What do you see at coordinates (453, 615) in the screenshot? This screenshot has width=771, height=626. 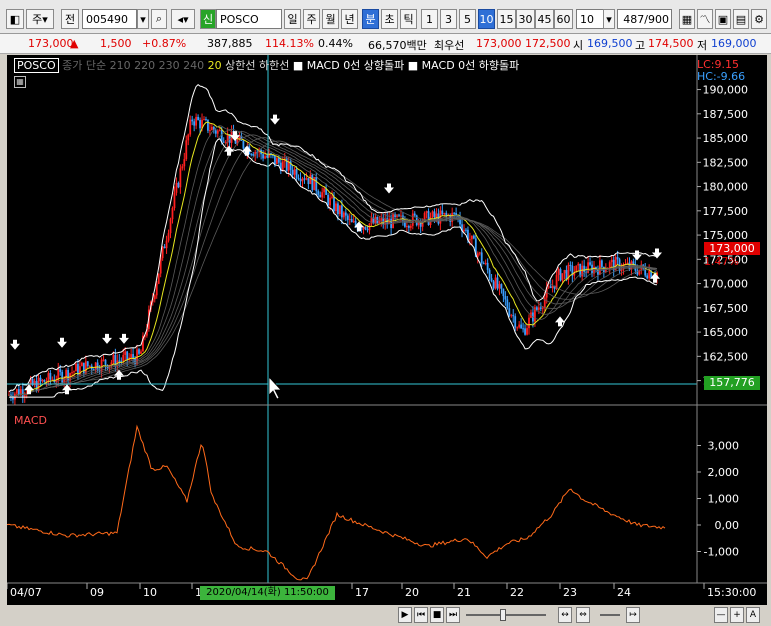 I see `scroll-end-icon: ⏭` at bounding box center [453, 615].